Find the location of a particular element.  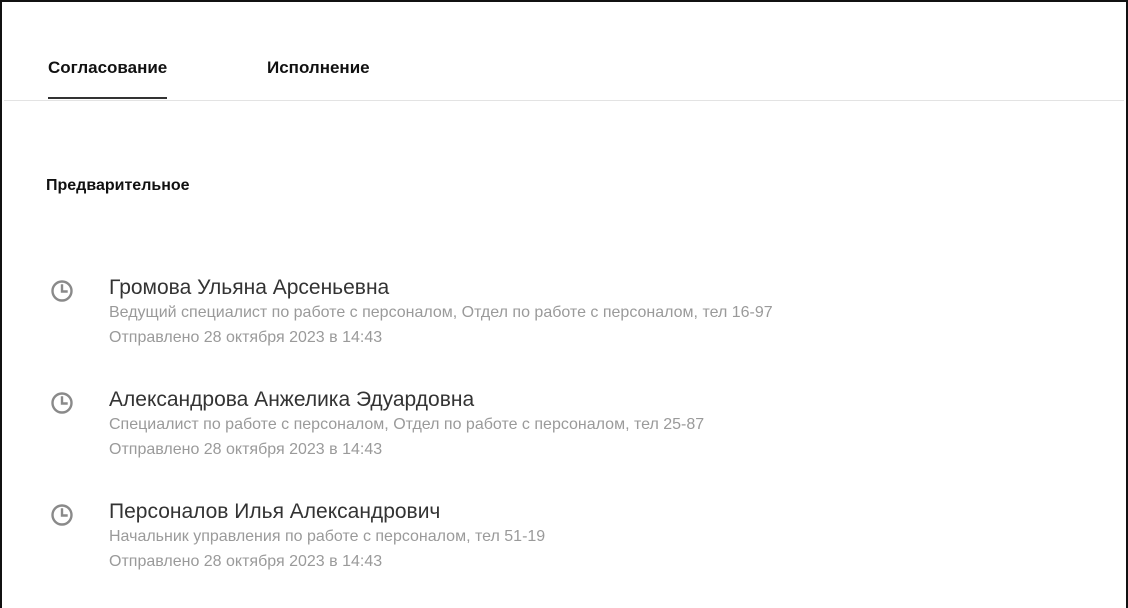

tab-execution: Исполнение is located at coordinates (318, 68).